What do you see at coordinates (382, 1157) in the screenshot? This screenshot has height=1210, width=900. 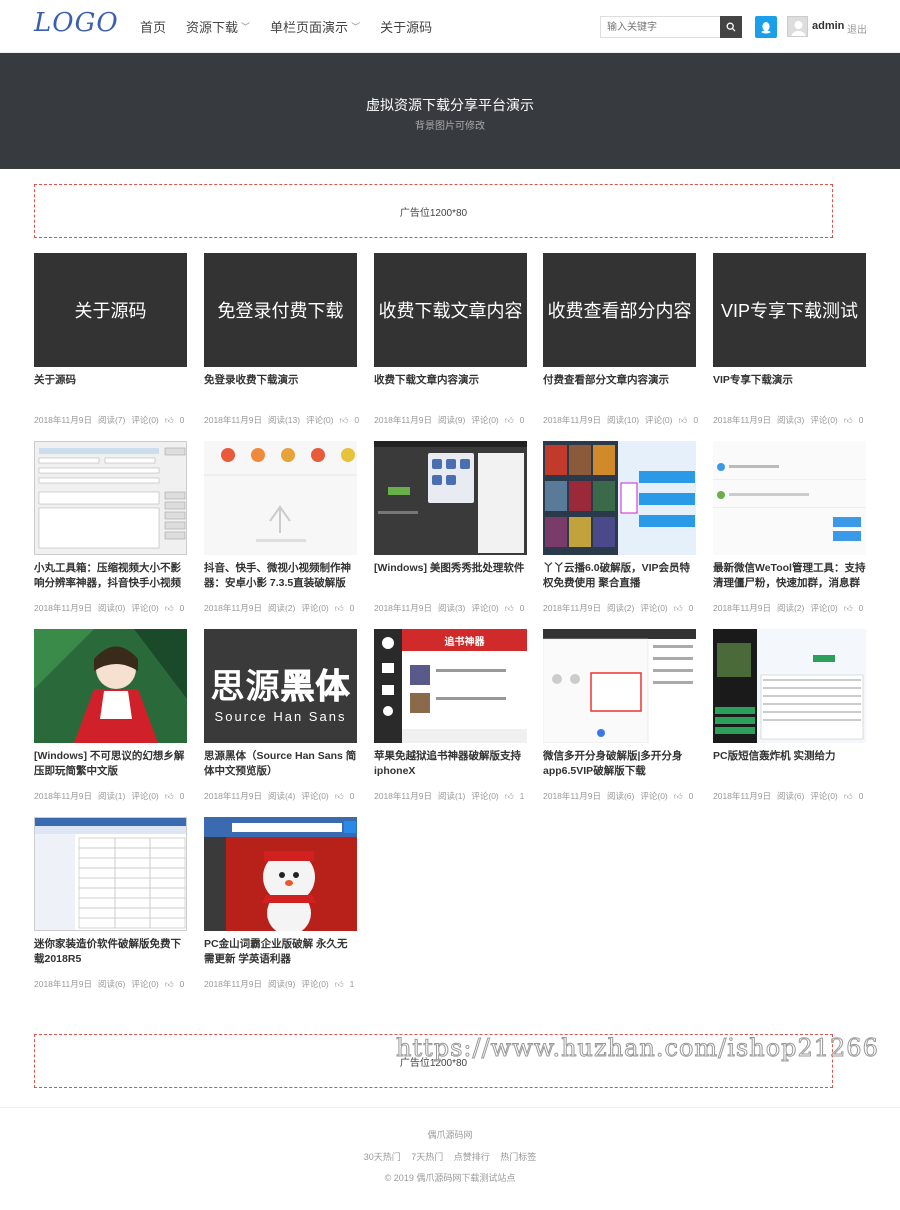 I see `footer-link: 30天热门` at bounding box center [382, 1157].